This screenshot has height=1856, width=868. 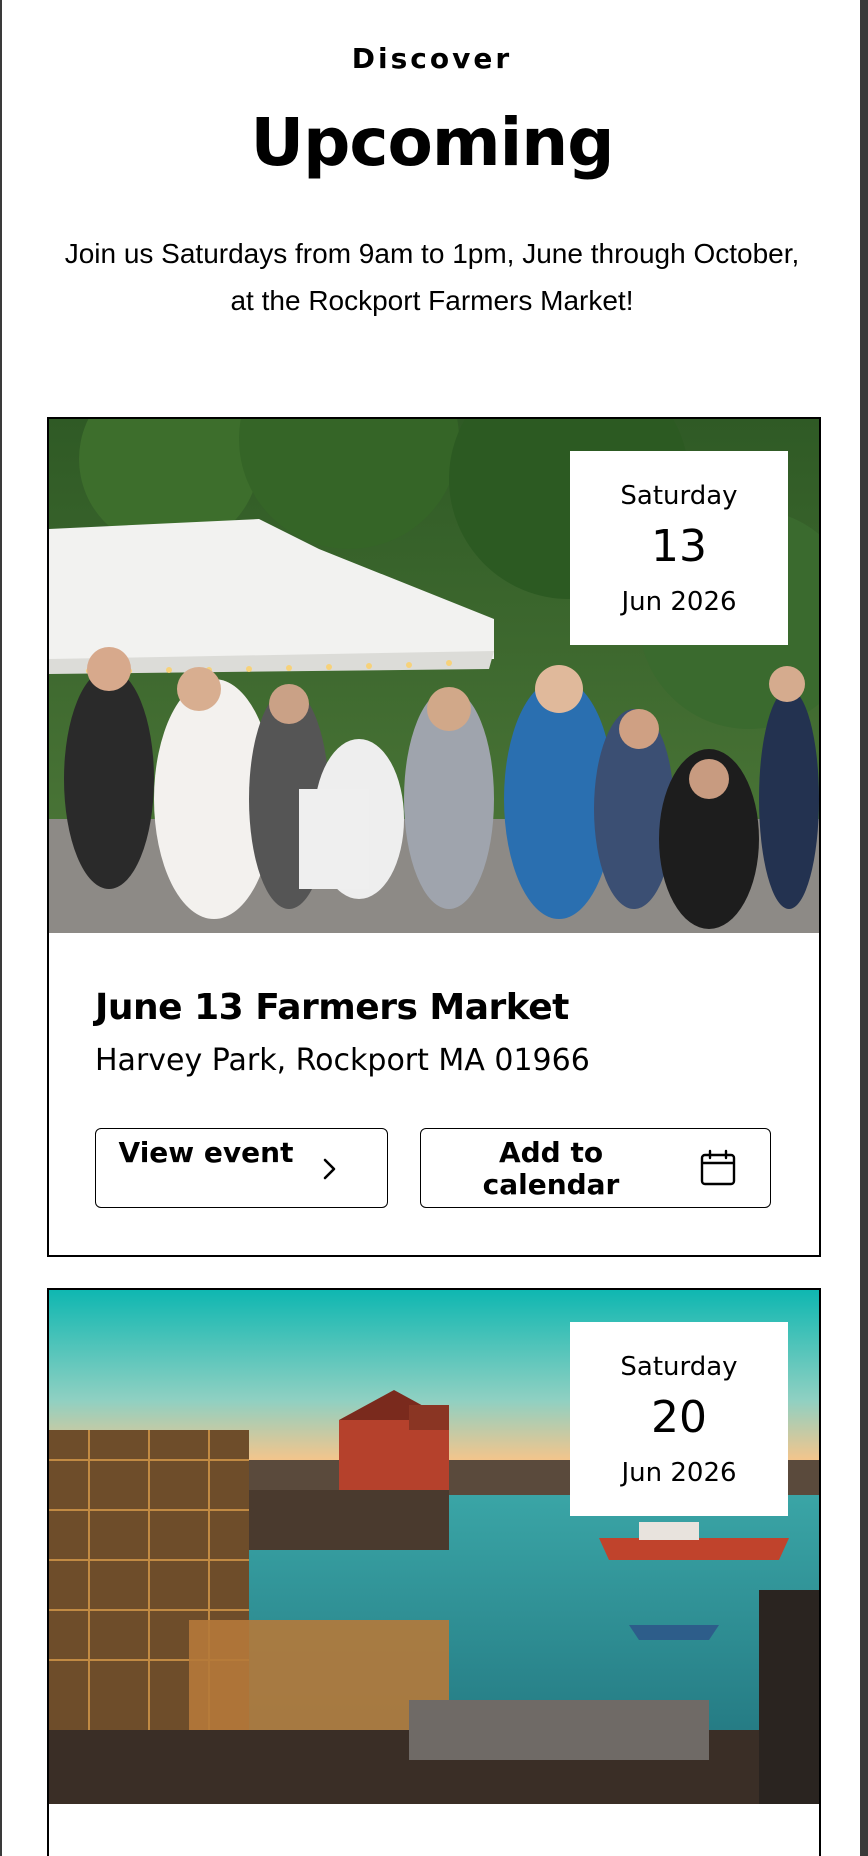 I want to click on view-event-button: View event, so click(x=241, y=1168).